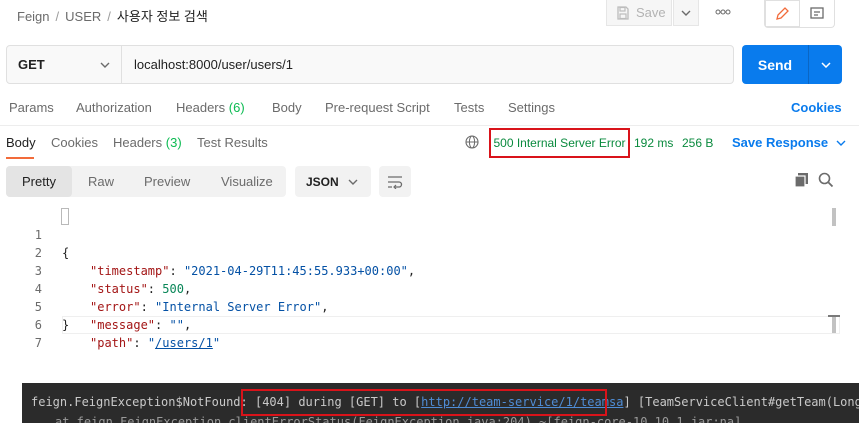  Describe the element at coordinates (33, 16) in the screenshot. I see `breadcrumb-item-collection: Feign` at that location.